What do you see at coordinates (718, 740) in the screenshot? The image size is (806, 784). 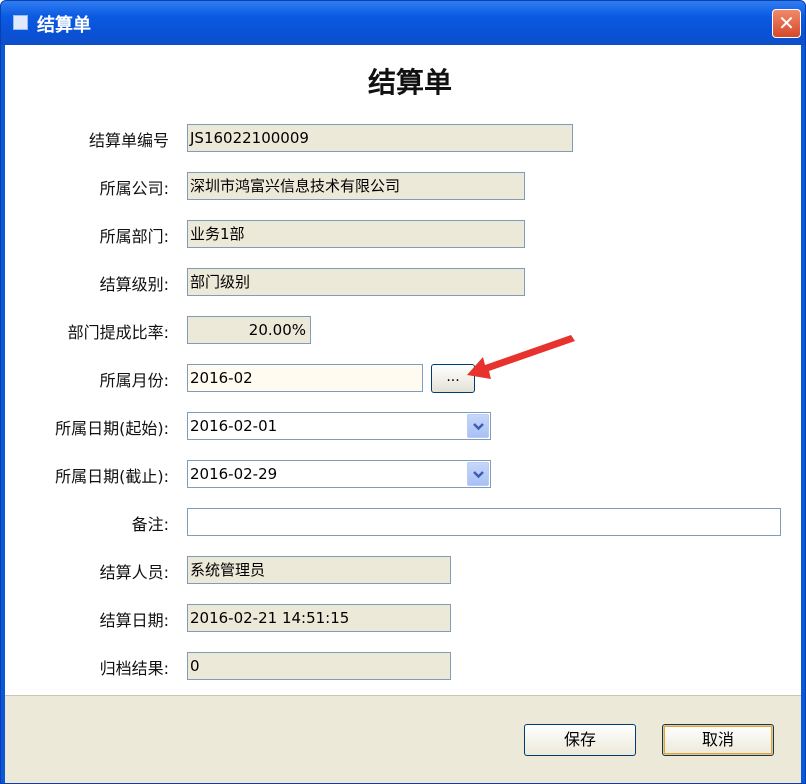 I see `cancel-button: 取消` at bounding box center [718, 740].